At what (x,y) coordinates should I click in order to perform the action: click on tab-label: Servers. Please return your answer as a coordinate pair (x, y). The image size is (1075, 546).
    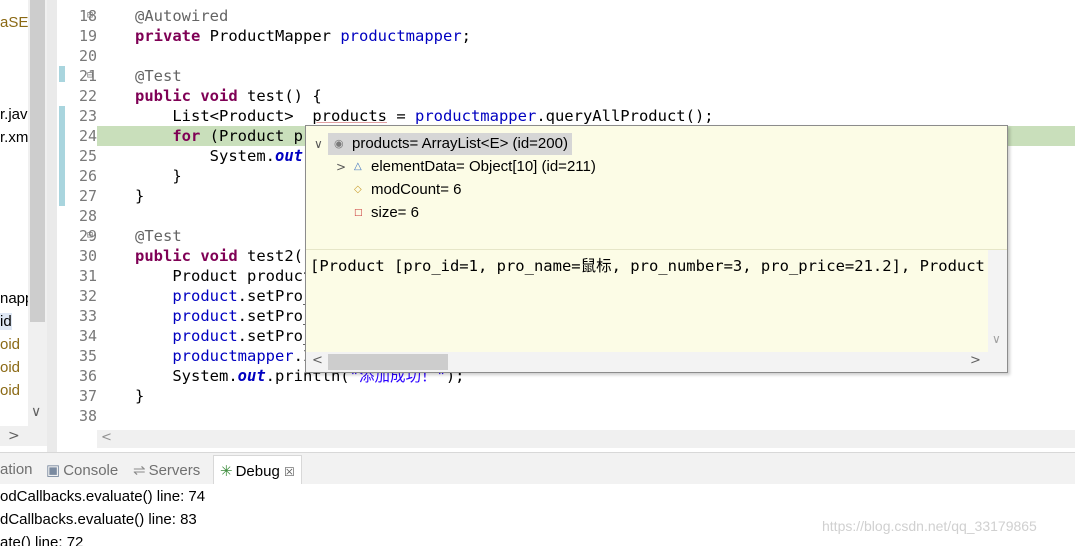
    Looking at the image, I should click on (174, 470).